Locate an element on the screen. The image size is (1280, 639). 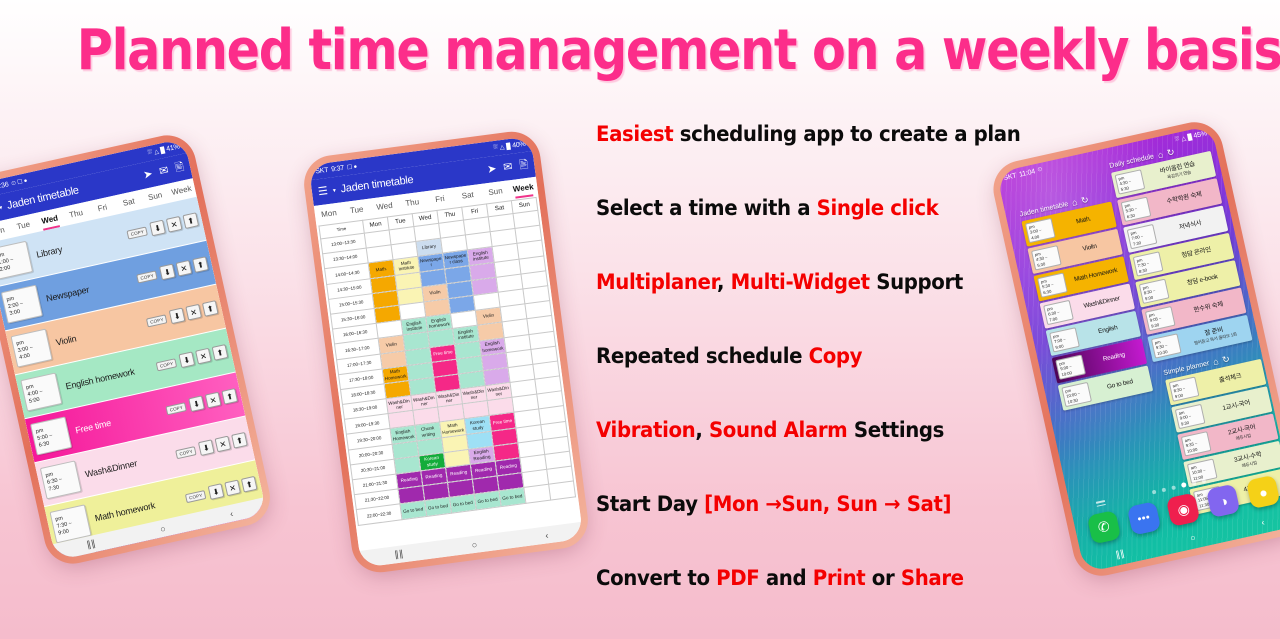
day-tab-tue: Tue is located at coordinates (357, 210).